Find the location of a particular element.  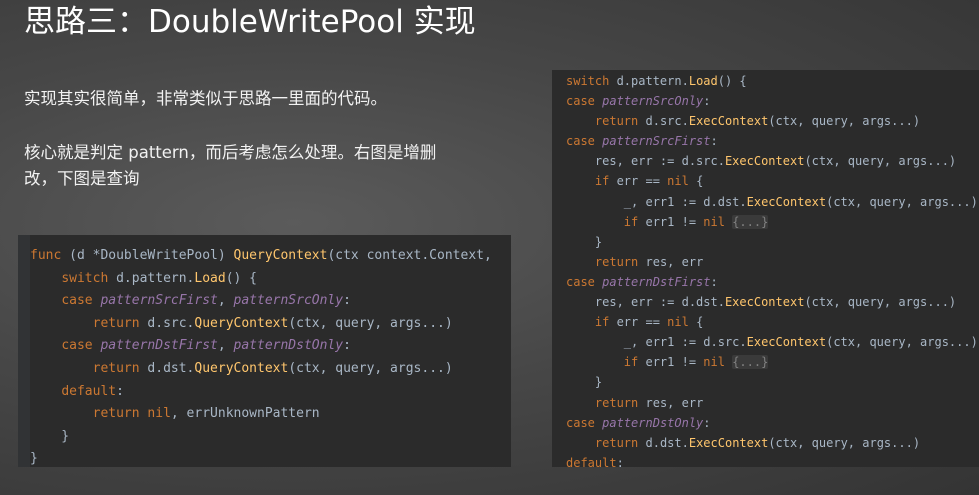

code-line: case patternDstOnly: is located at coordinates (772, 423).